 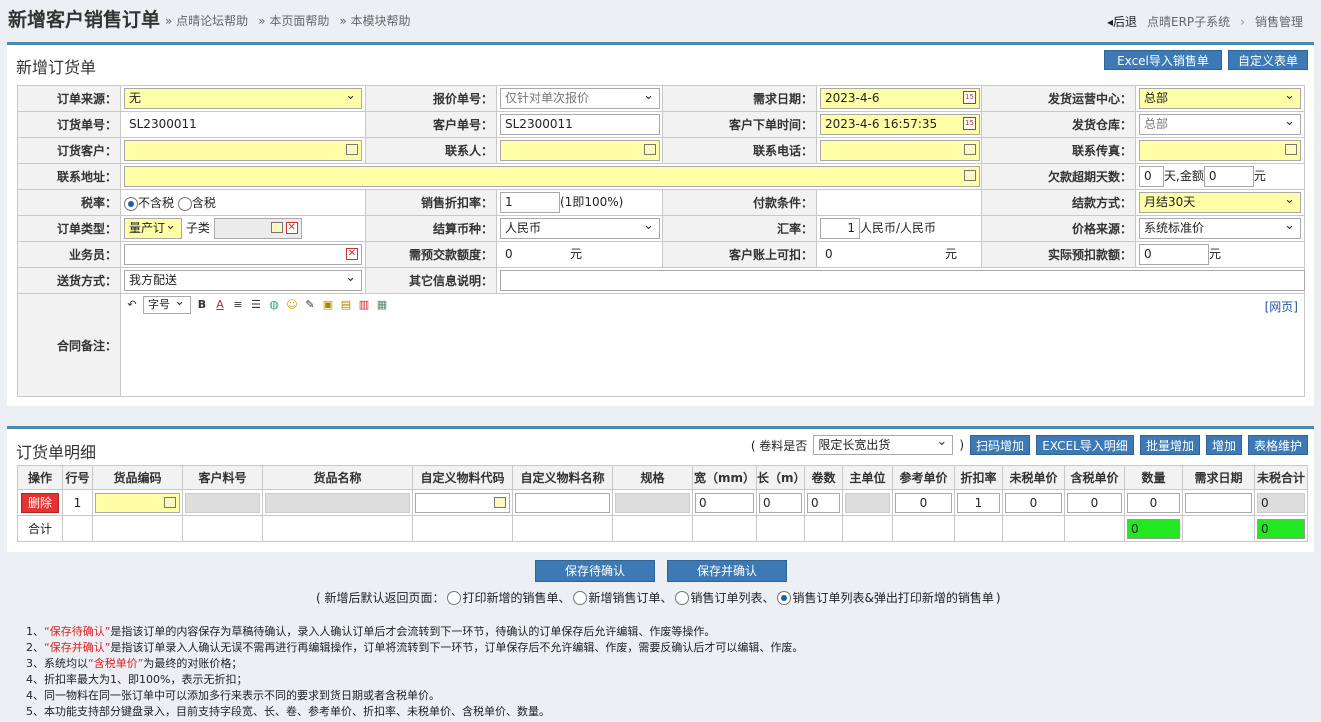 What do you see at coordinates (1281, 306) in the screenshot?
I see `web-mode-link: [网页]` at bounding box center [1281, 306].